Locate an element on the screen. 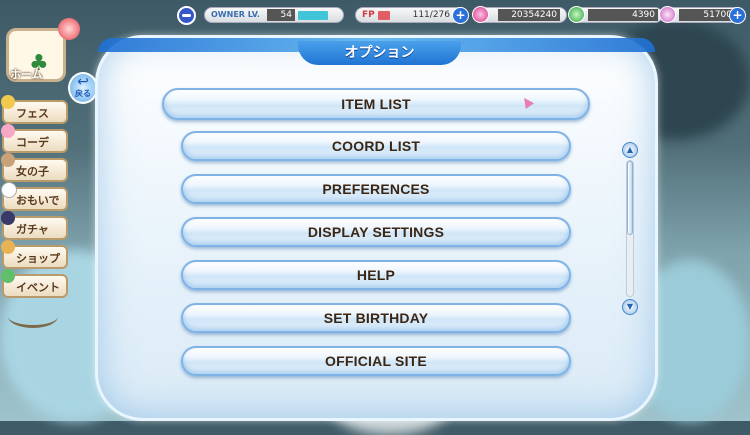  currency-3-add-button: + is located at coordinates (737, 15).